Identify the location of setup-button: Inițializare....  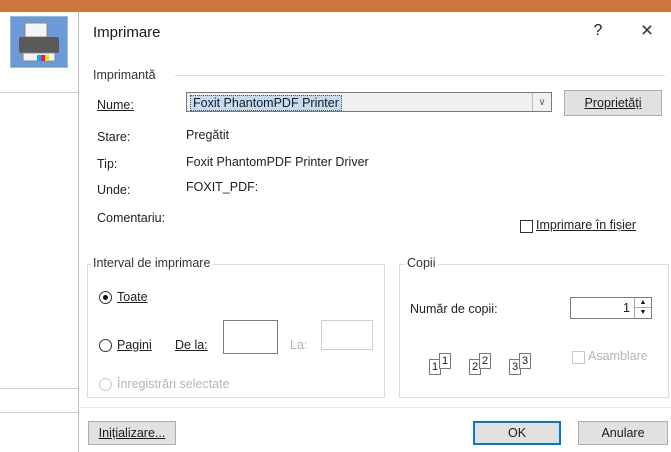
(132, 433).